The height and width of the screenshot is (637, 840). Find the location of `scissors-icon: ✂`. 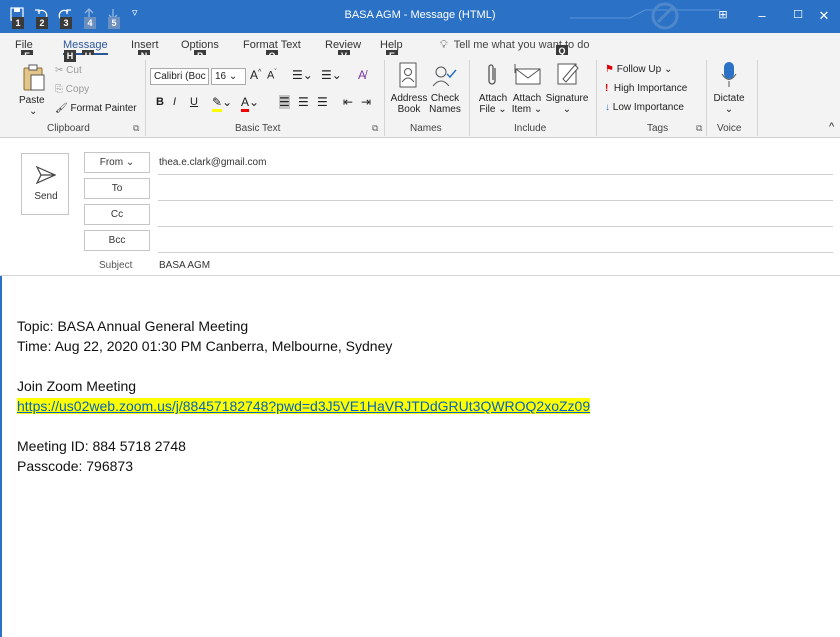

scissors-icon: ✂ is located at coordinates (59, 70).